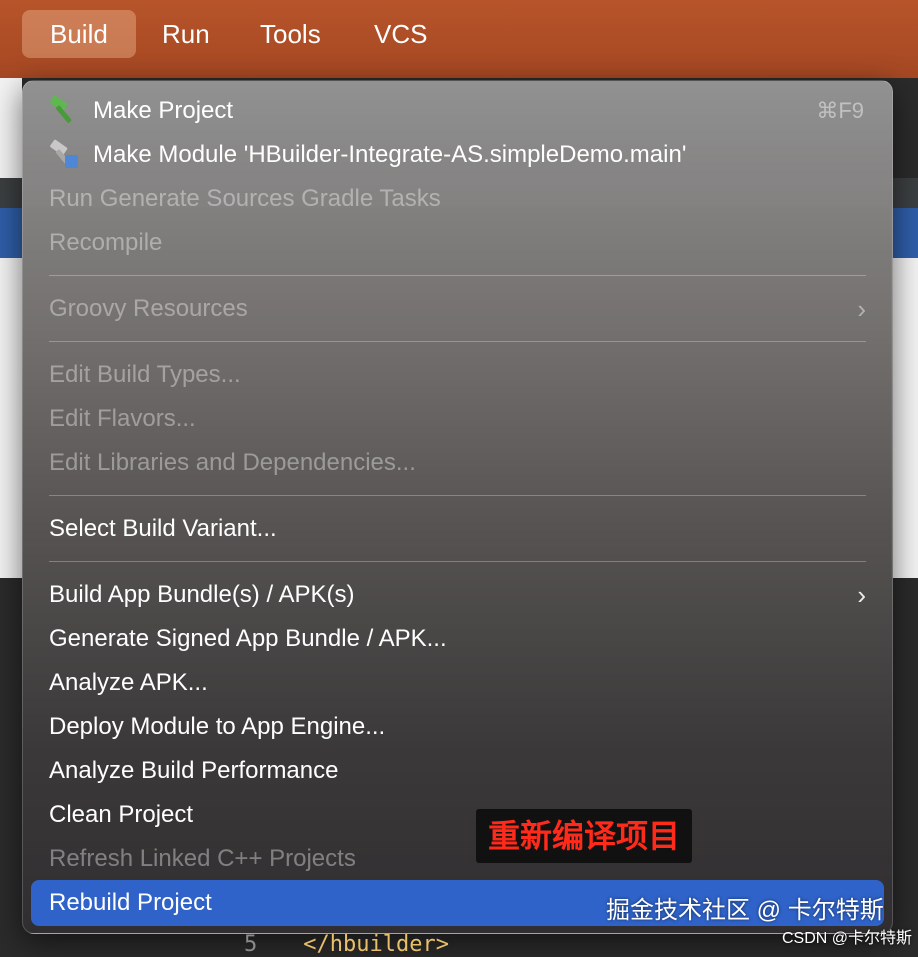  I want to click on code-peek: 5 </hbuilder>, so click(346, 944).